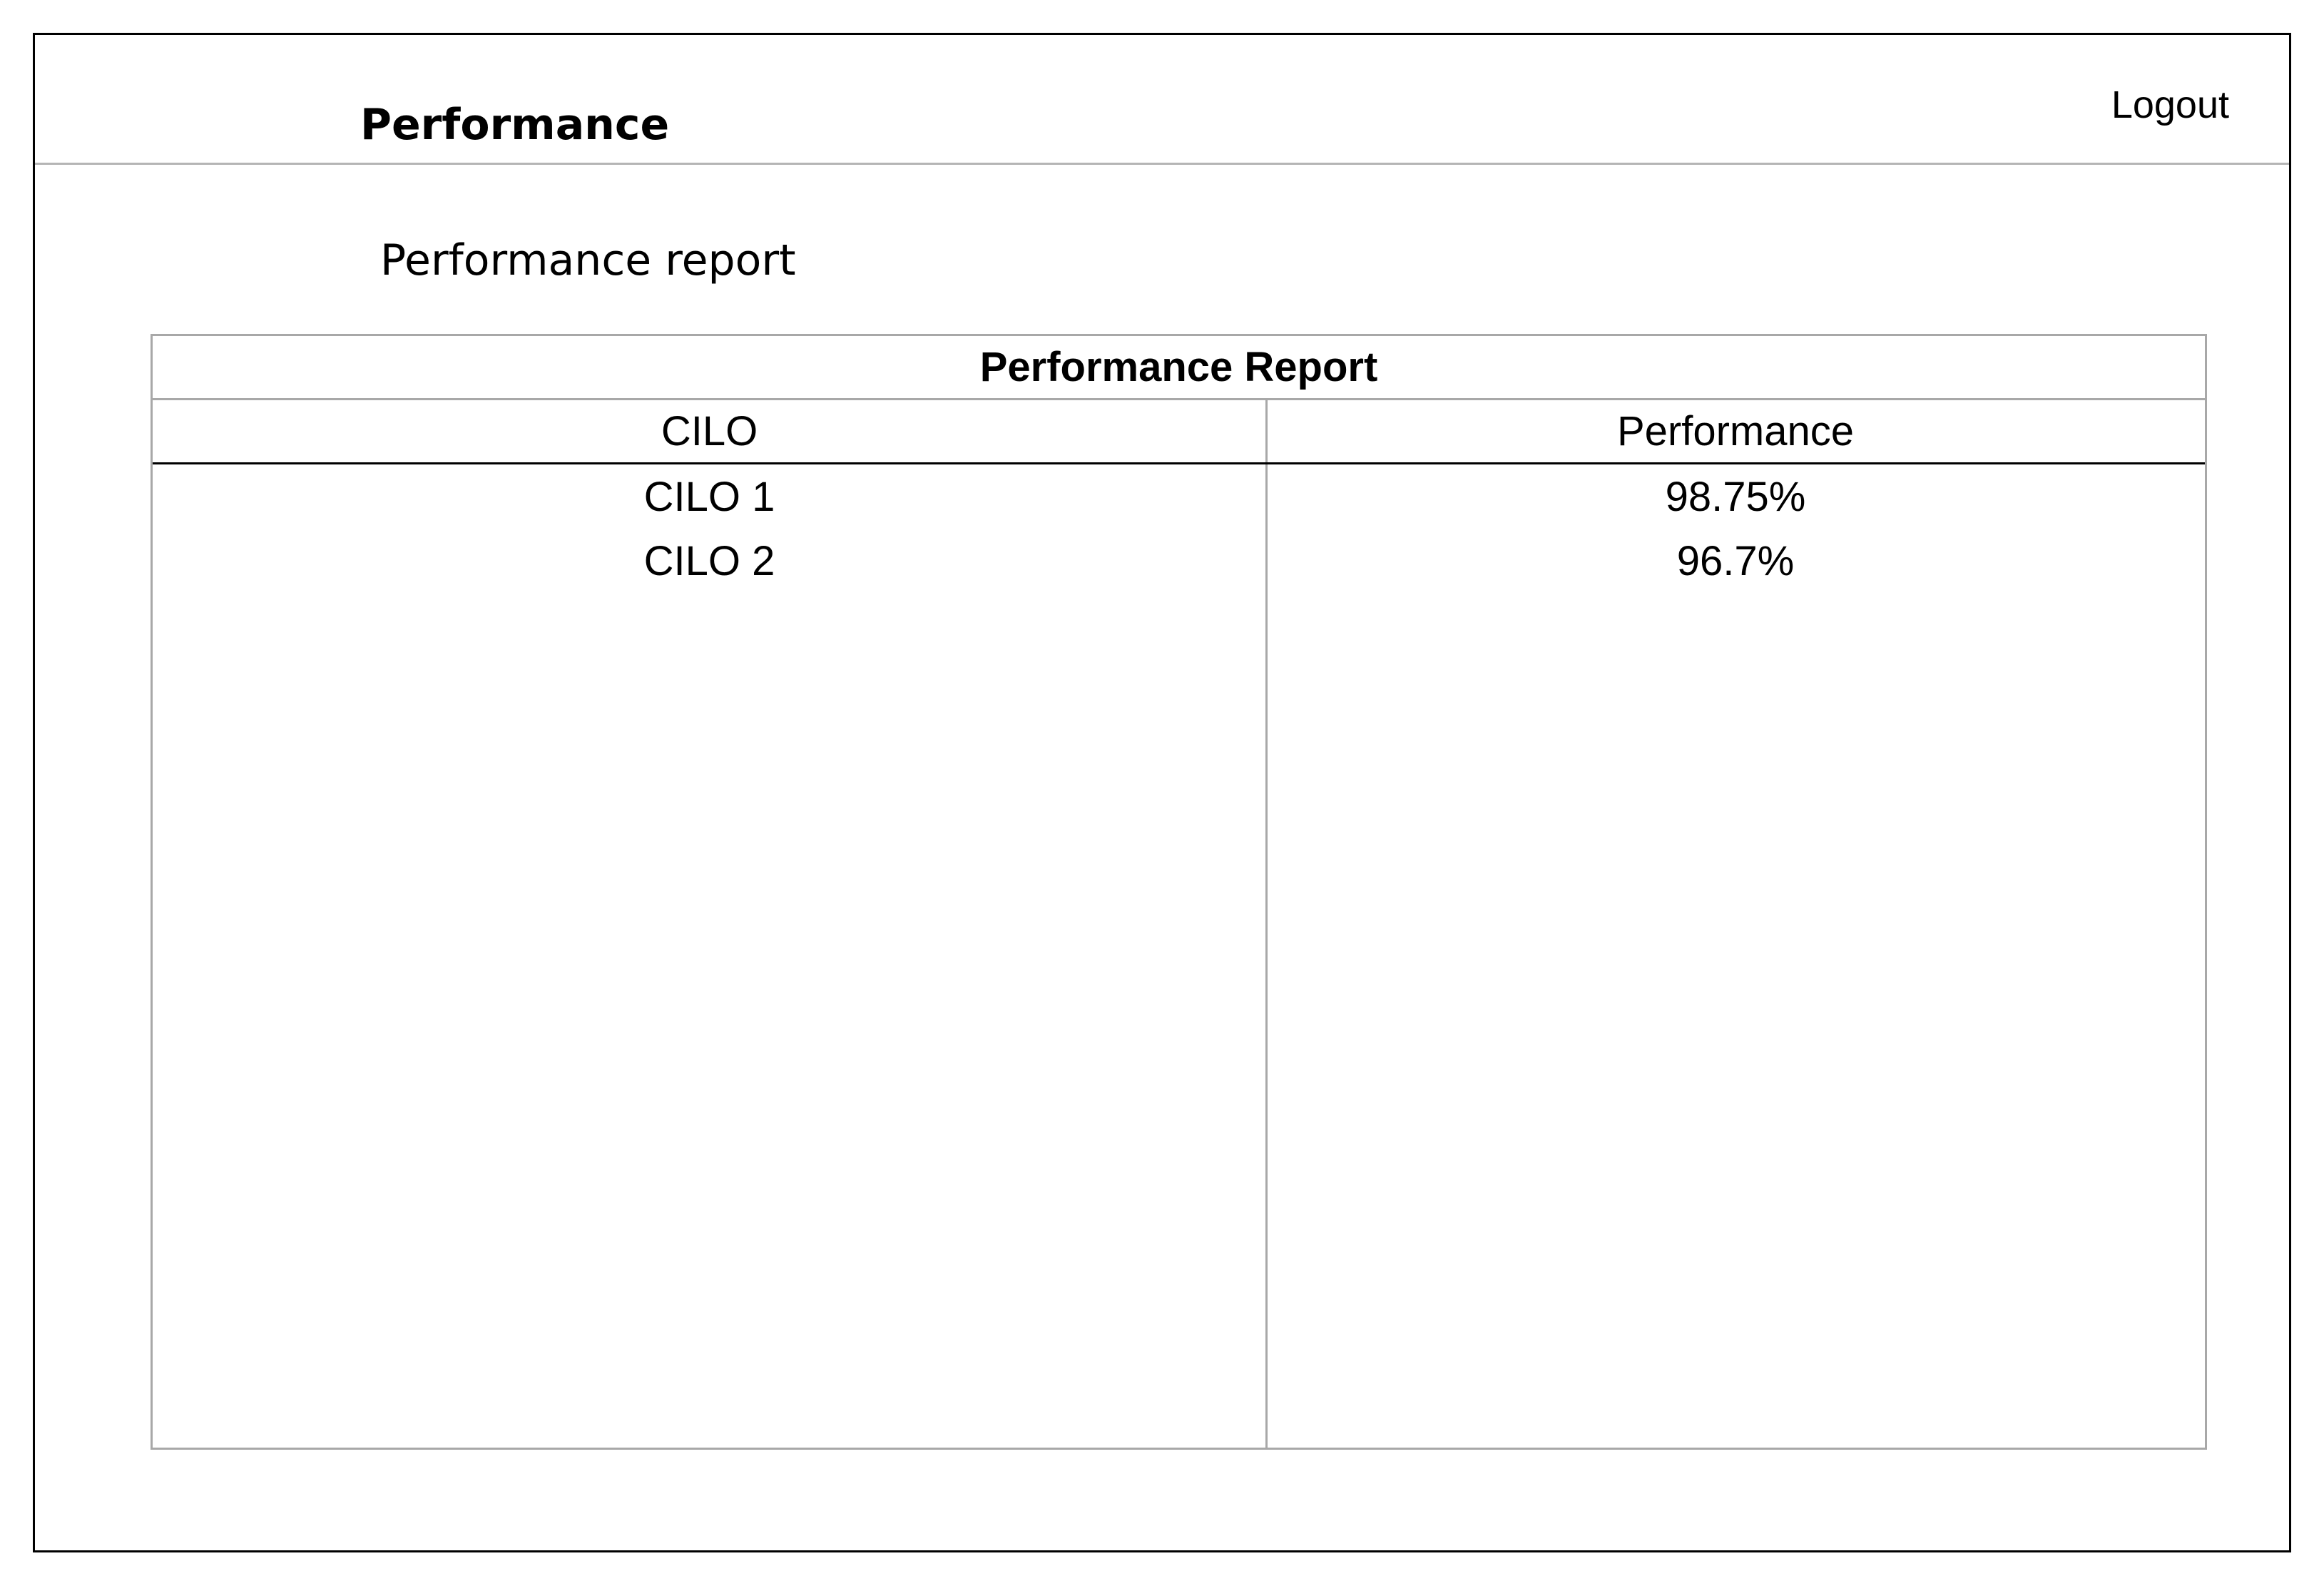 This screenshot has height=1586, width=2324. What do you see at coordinates (1162, 100) in the screenshot?
I see `header-bar: Performance Logout` at bounding box center [1162, 100].